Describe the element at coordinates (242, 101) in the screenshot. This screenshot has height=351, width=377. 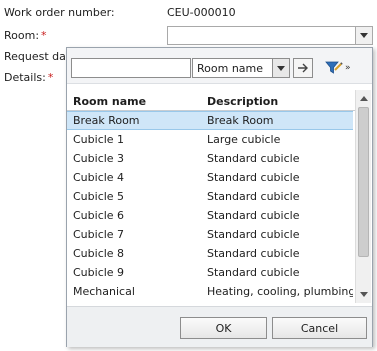
I see `column-header-description: Description` at that location.